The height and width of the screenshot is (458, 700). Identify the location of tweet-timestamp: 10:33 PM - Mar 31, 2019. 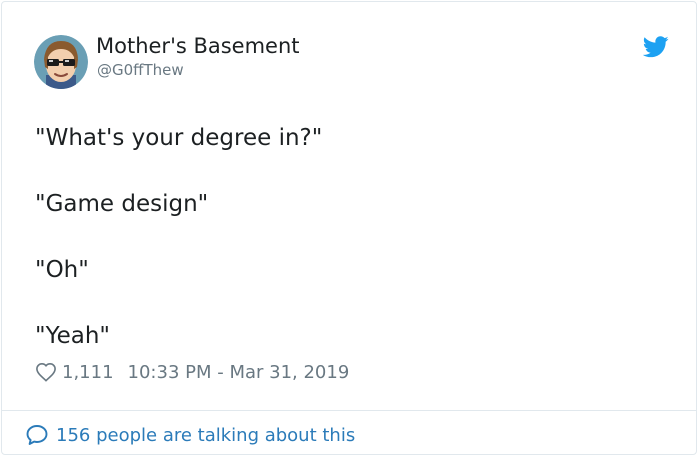
(239, 372).